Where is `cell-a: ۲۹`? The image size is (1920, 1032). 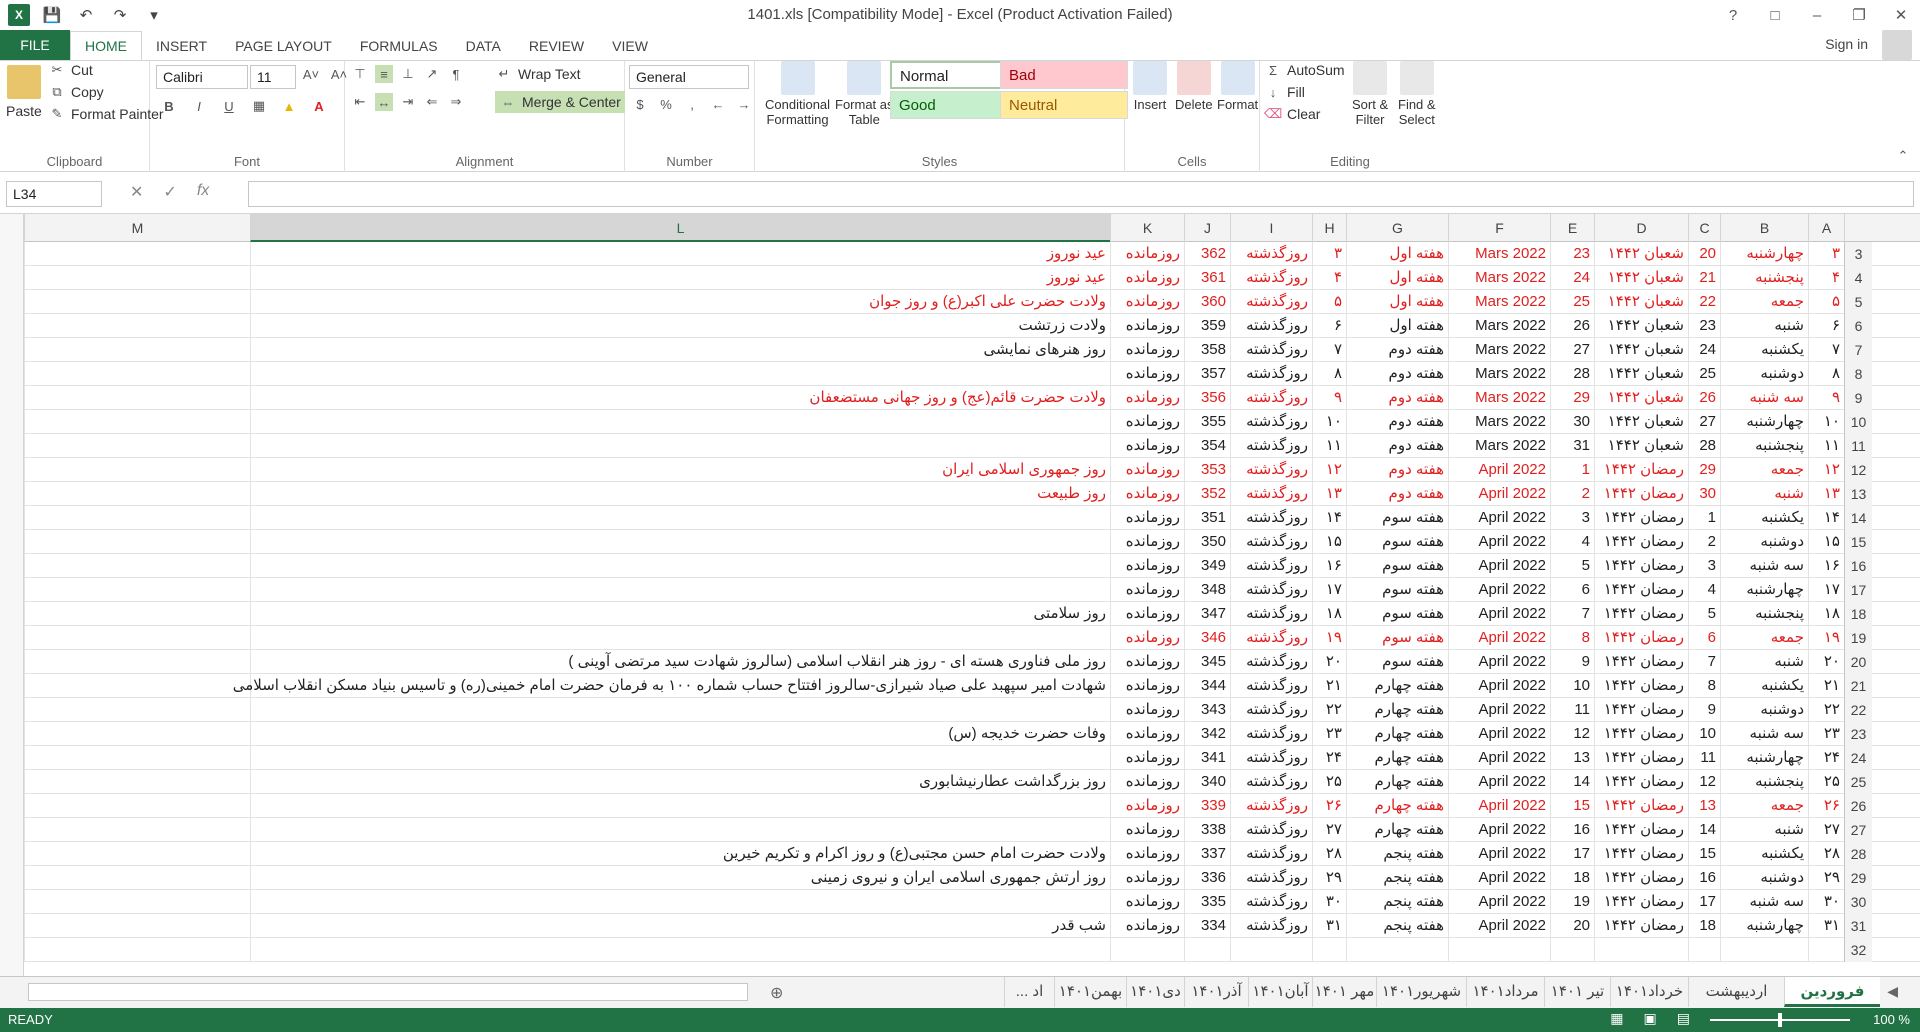
cell-a: ۲۹ is located at coordinates (1826, 878).